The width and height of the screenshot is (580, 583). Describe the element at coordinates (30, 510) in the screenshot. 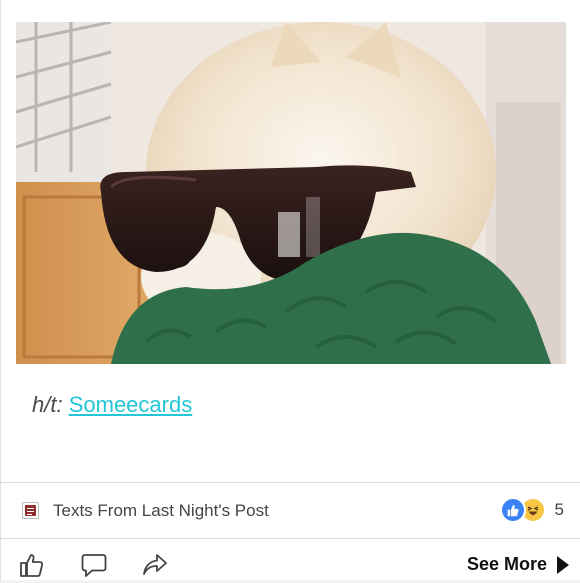

I see `page-logo-icon` at that location.